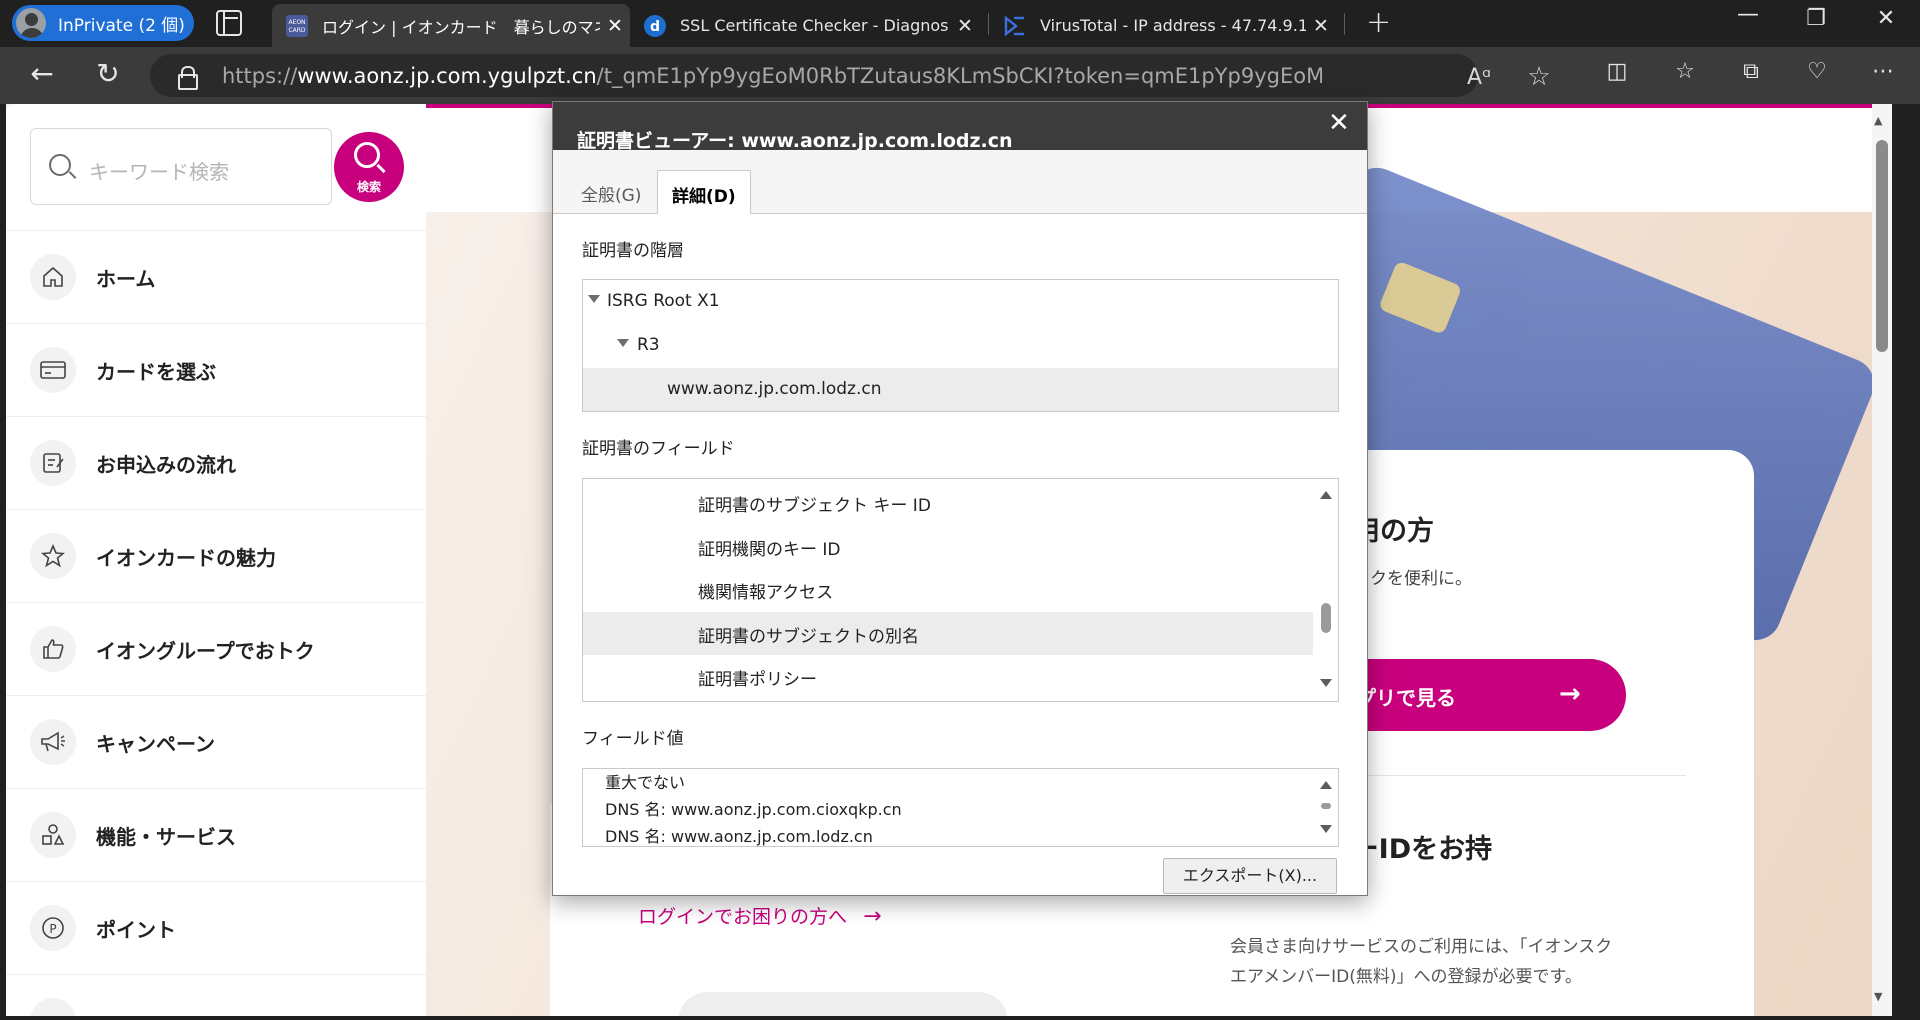 This screenshot has height=1020, width=1920. I want to click on favorite-star-icon: ☆, so click(1539, 77).